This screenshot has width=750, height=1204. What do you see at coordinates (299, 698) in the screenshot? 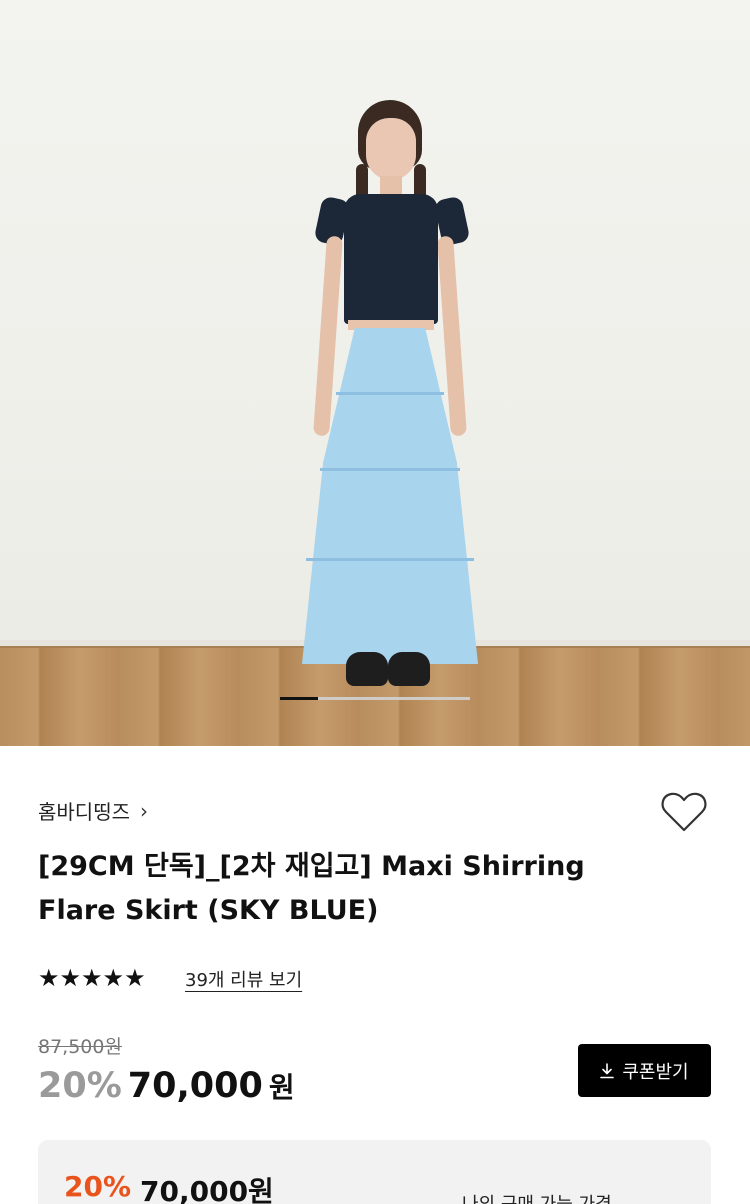
I see `image-slider-progress-fill` at bounding box center [299, 698].